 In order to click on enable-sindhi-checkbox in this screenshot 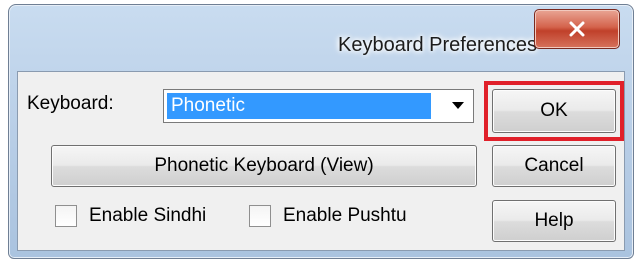, I will do `click(66, 216)`.